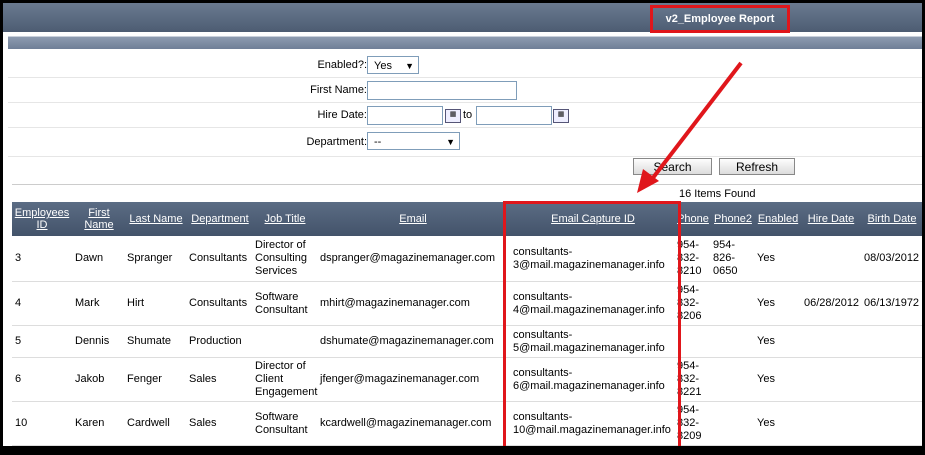 The height and width of the screenshot is (455, 925). Describe the element at coordinates (589, 303) in the screenshot. I see `cell-email-capture-id: consultants-4@mail.magazinemanager.info` at that location.